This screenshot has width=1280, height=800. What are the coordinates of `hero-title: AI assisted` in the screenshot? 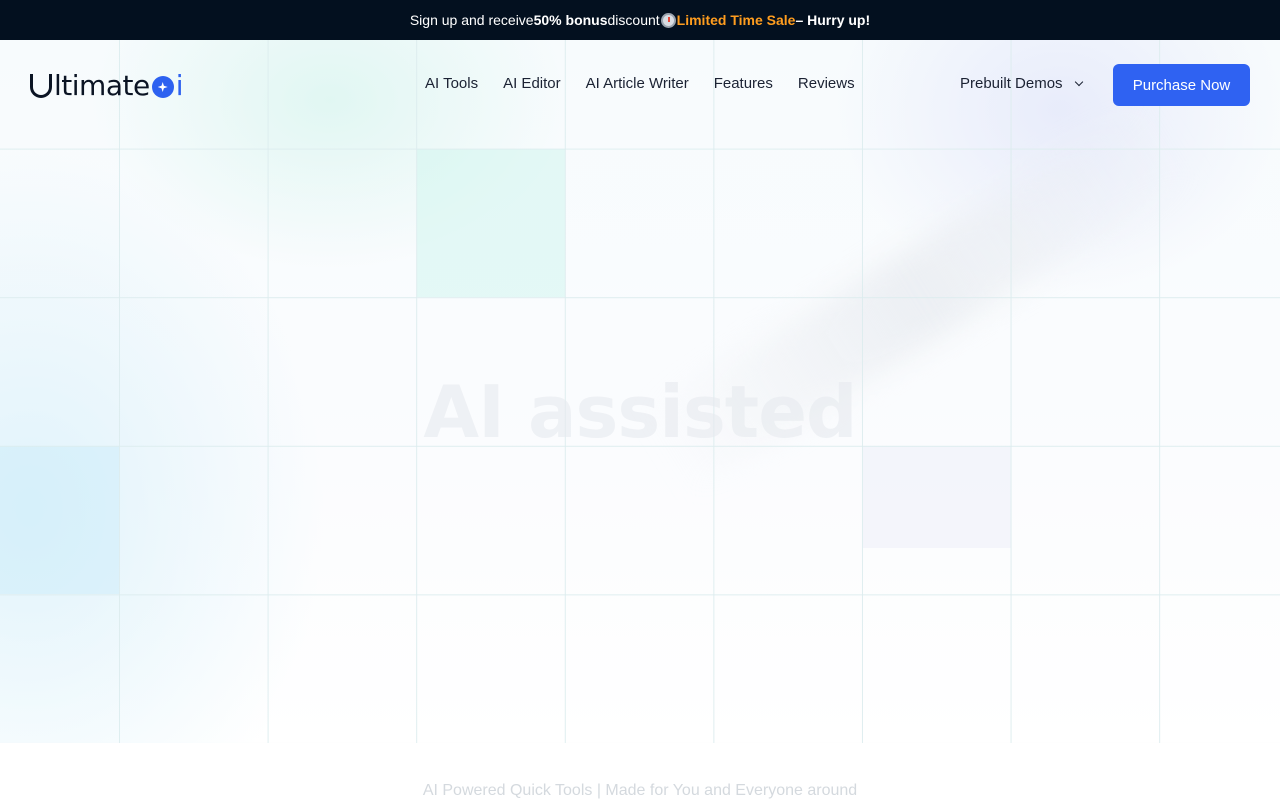 It's located at (640, 412).